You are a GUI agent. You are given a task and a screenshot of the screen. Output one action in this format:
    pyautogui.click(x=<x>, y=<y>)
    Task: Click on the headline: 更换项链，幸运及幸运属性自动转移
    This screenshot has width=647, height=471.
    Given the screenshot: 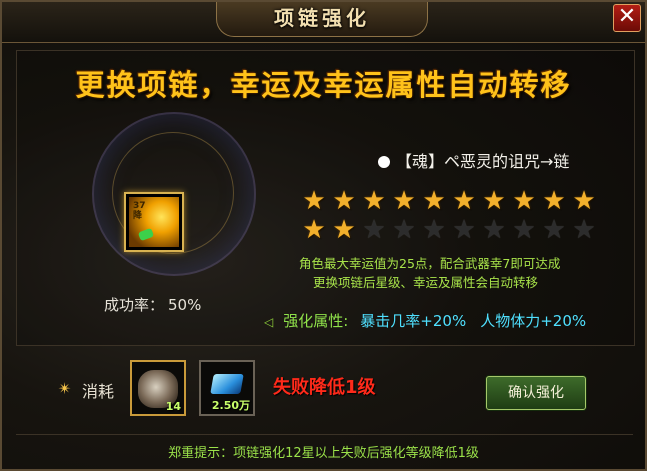 What is the action you would take?
    pyautogui.click(x=323, y=85)
    